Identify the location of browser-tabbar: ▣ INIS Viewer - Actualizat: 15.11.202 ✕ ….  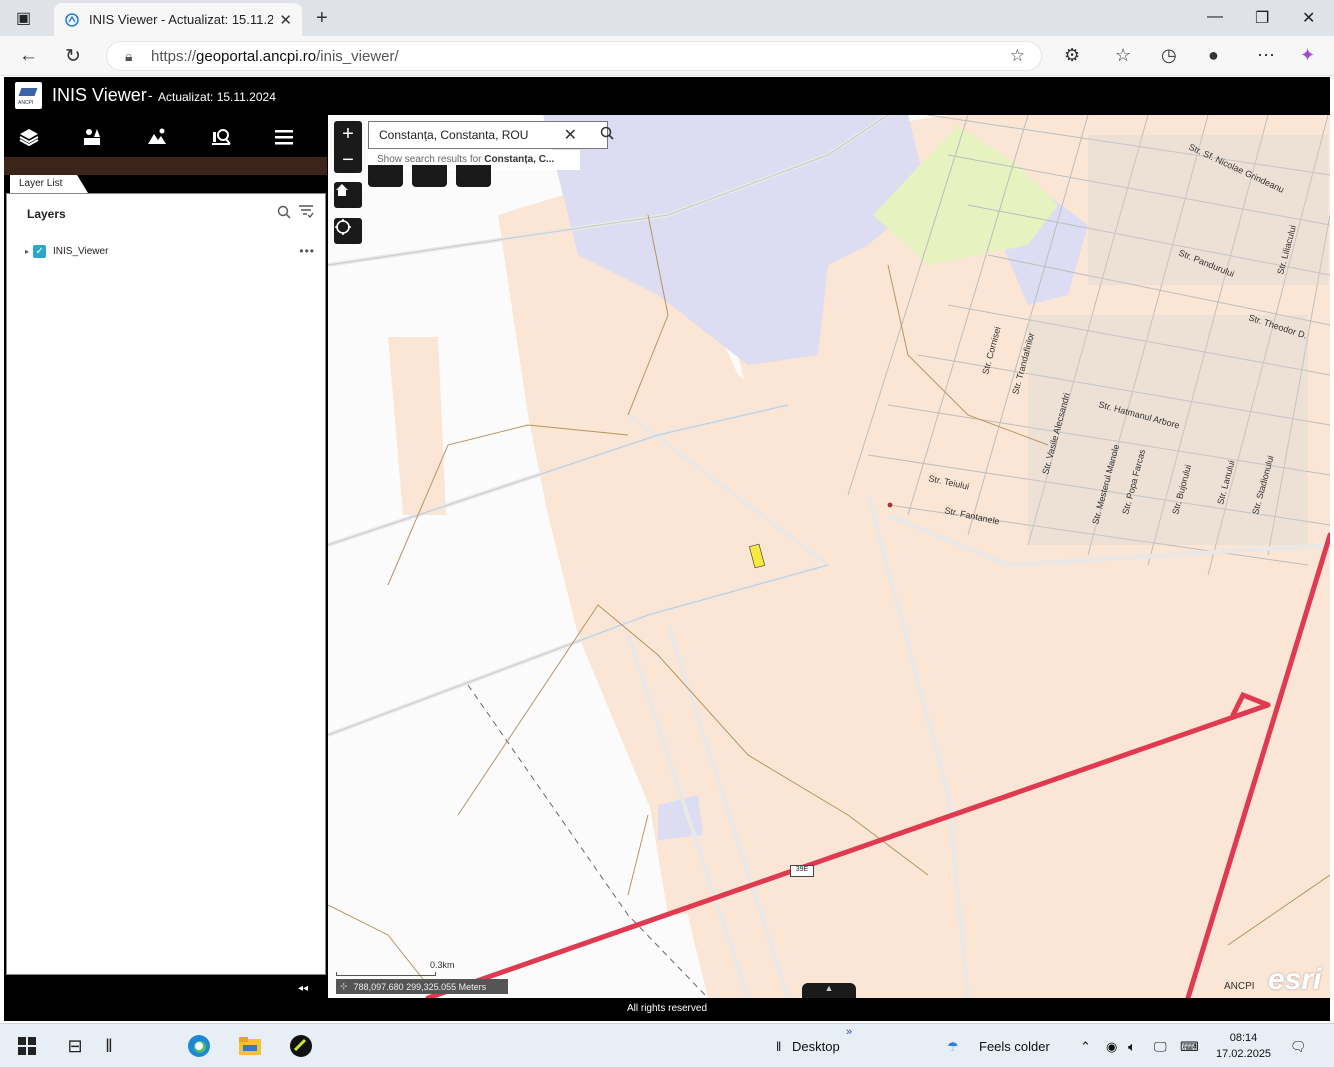
(667, 18).